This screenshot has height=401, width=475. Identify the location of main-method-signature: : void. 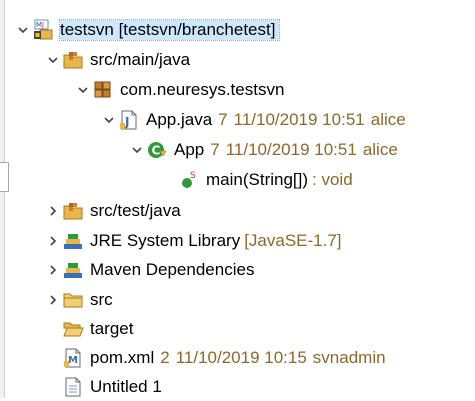
(332, 179).